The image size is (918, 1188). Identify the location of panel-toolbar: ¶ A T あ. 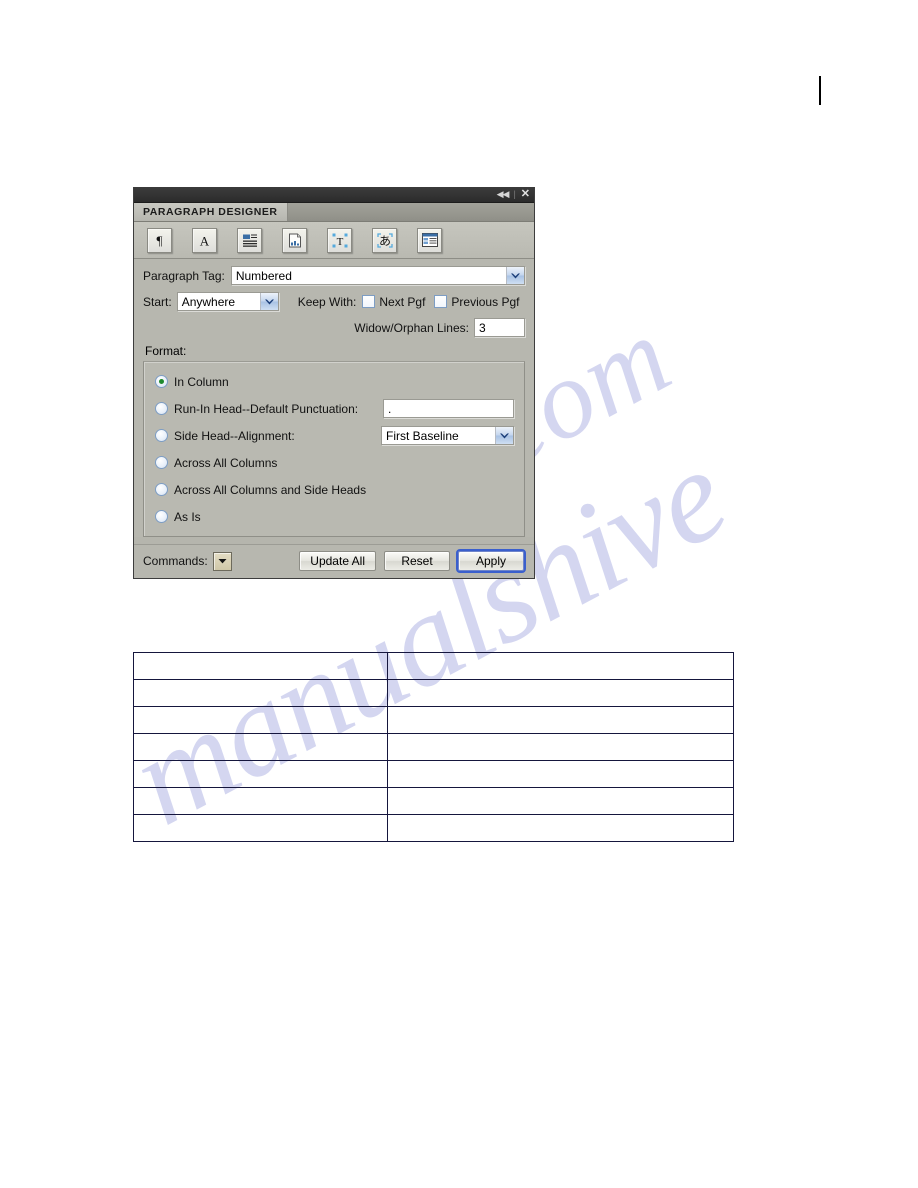
(334, 240).